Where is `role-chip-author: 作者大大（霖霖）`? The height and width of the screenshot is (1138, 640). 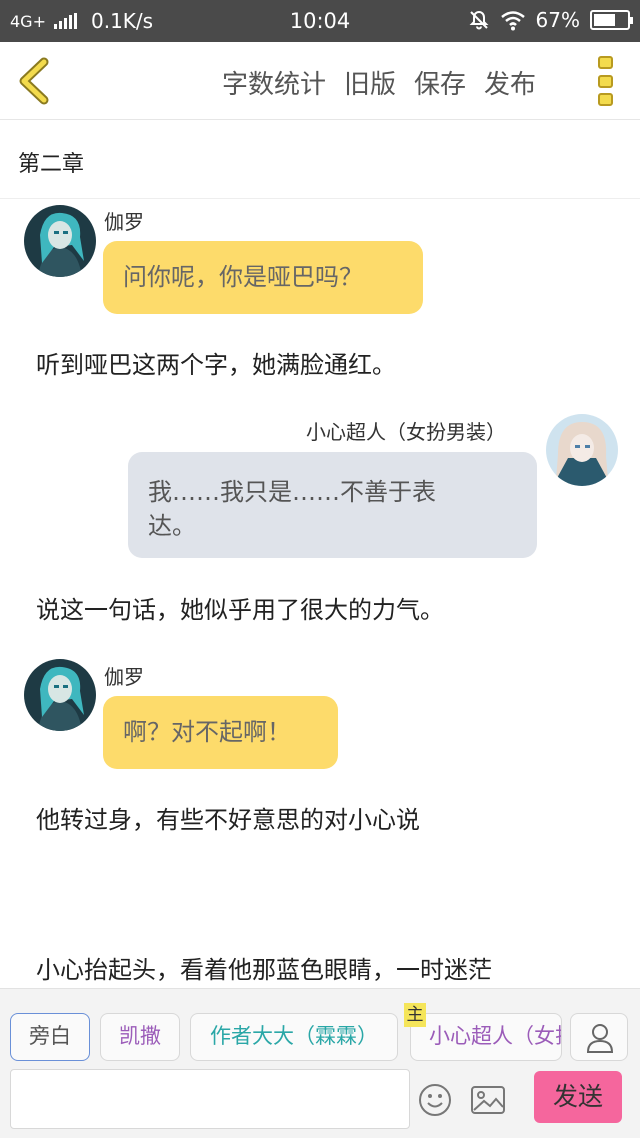
role-chip-author: 作者大大（霖霖） is located at coordinates (294, 1037).